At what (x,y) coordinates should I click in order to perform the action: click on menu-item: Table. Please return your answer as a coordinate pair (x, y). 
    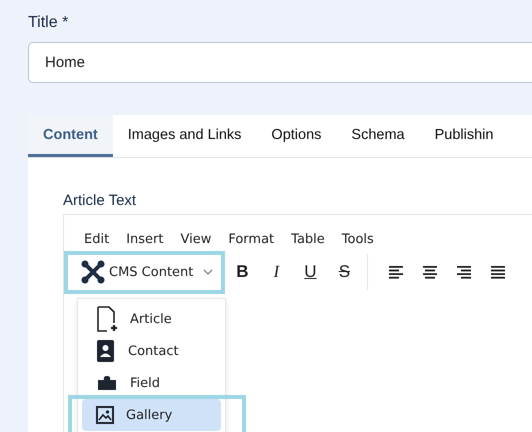
    Looking at the image, I should click on (308, 239).